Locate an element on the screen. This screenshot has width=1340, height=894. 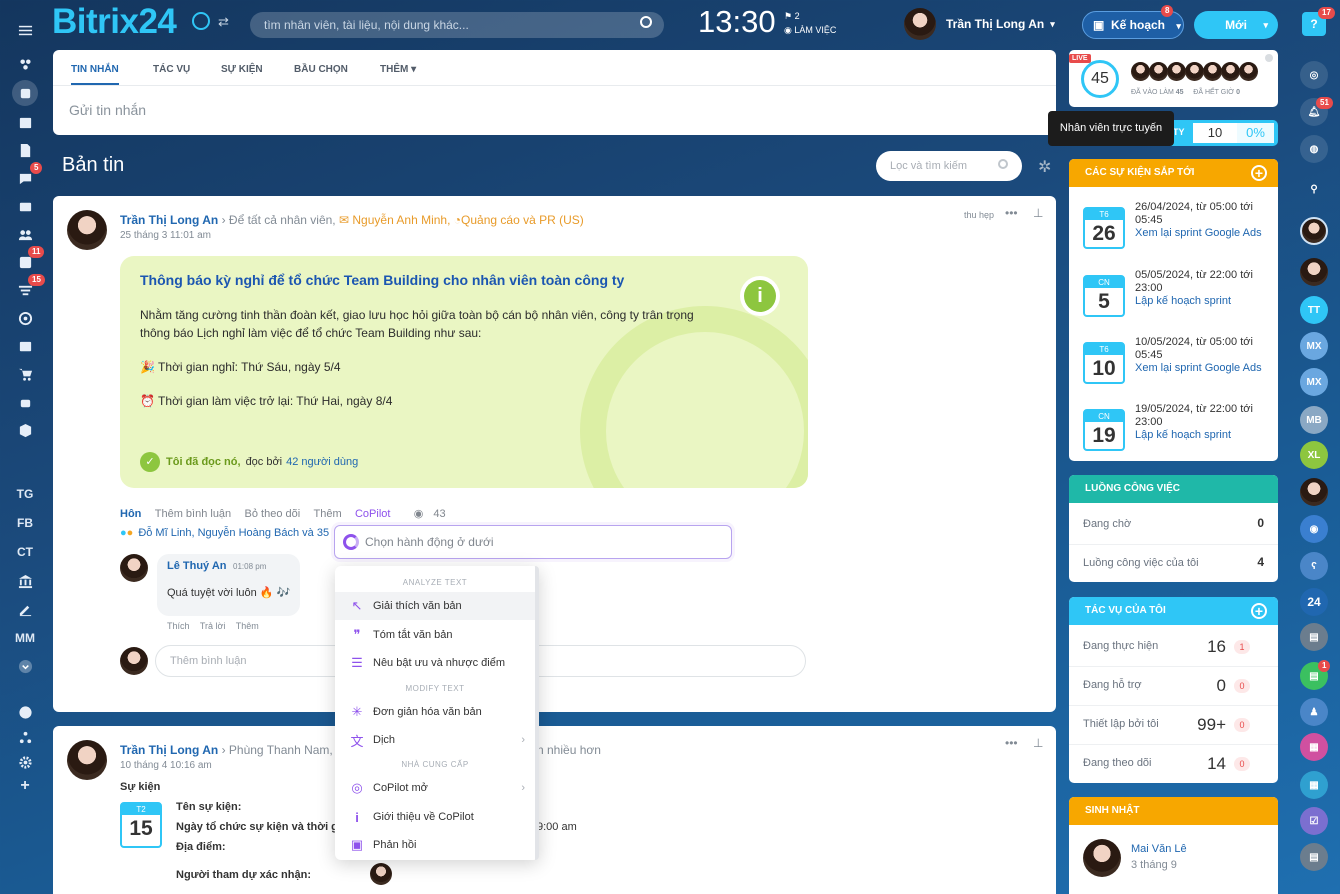
tab-more: THÊM ▾ is located at coordinates (398, 69).